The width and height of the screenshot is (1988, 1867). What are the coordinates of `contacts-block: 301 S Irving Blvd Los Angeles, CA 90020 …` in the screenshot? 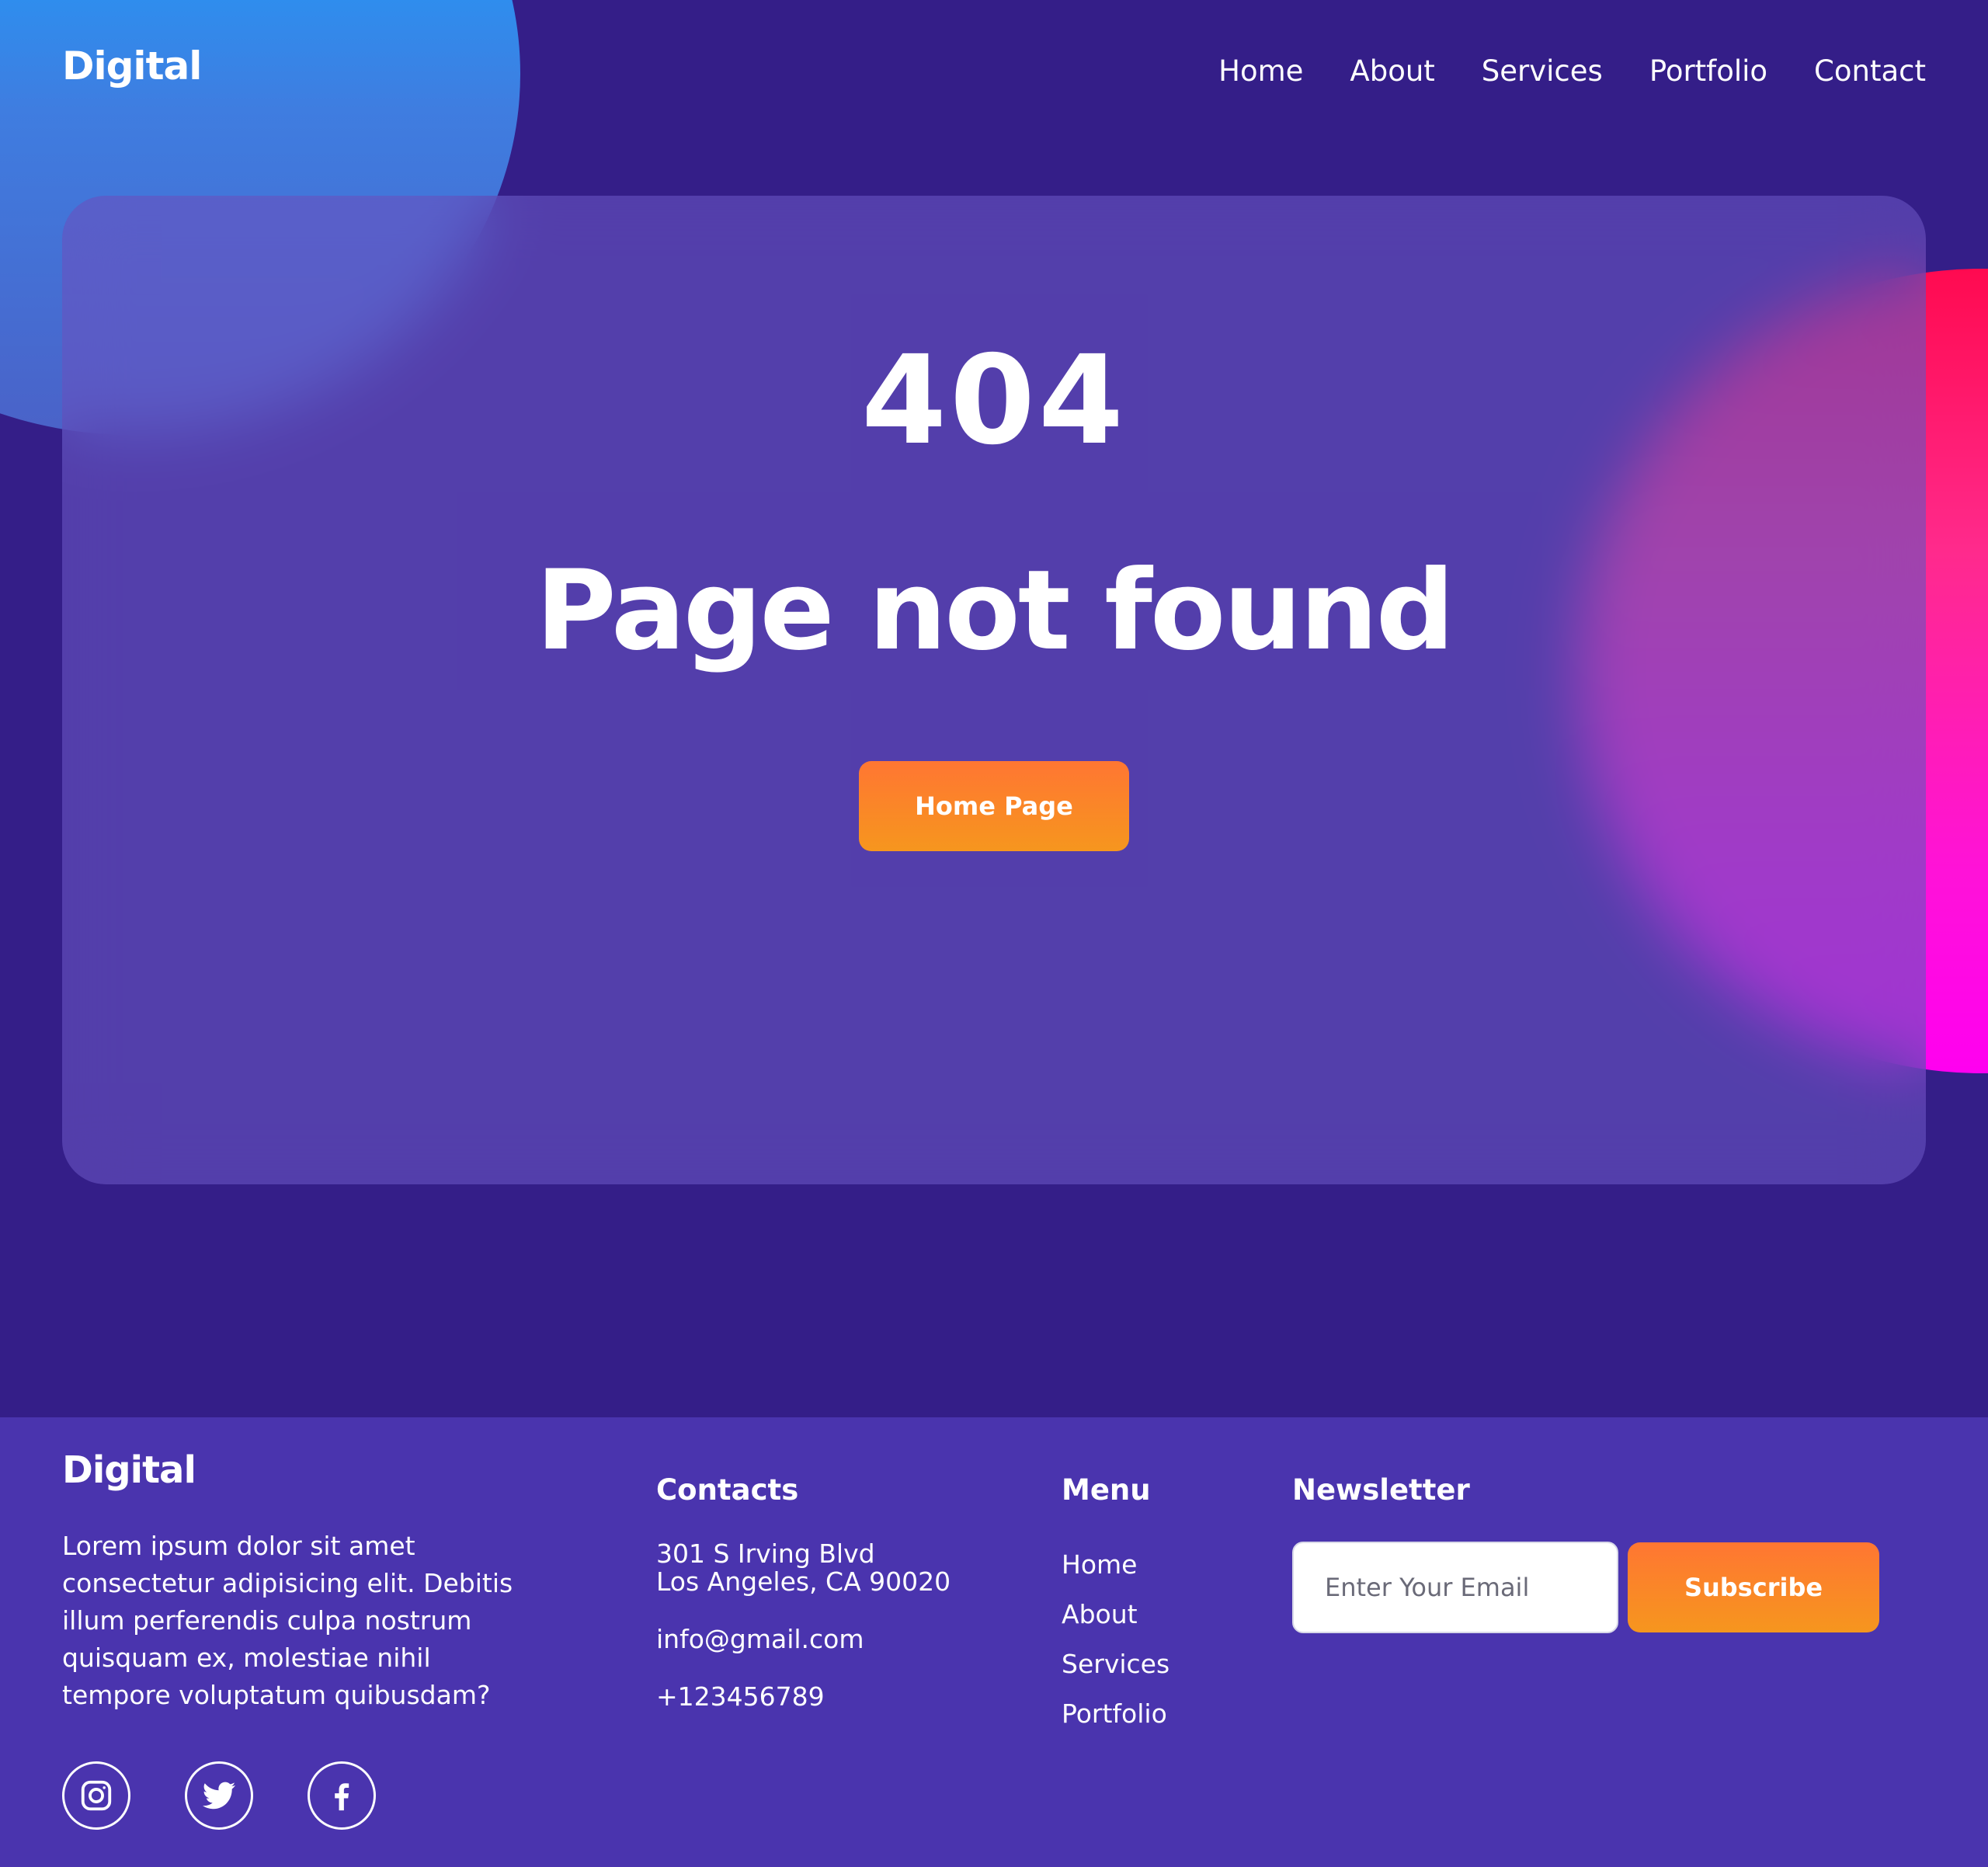 It's located at (803, 1625).